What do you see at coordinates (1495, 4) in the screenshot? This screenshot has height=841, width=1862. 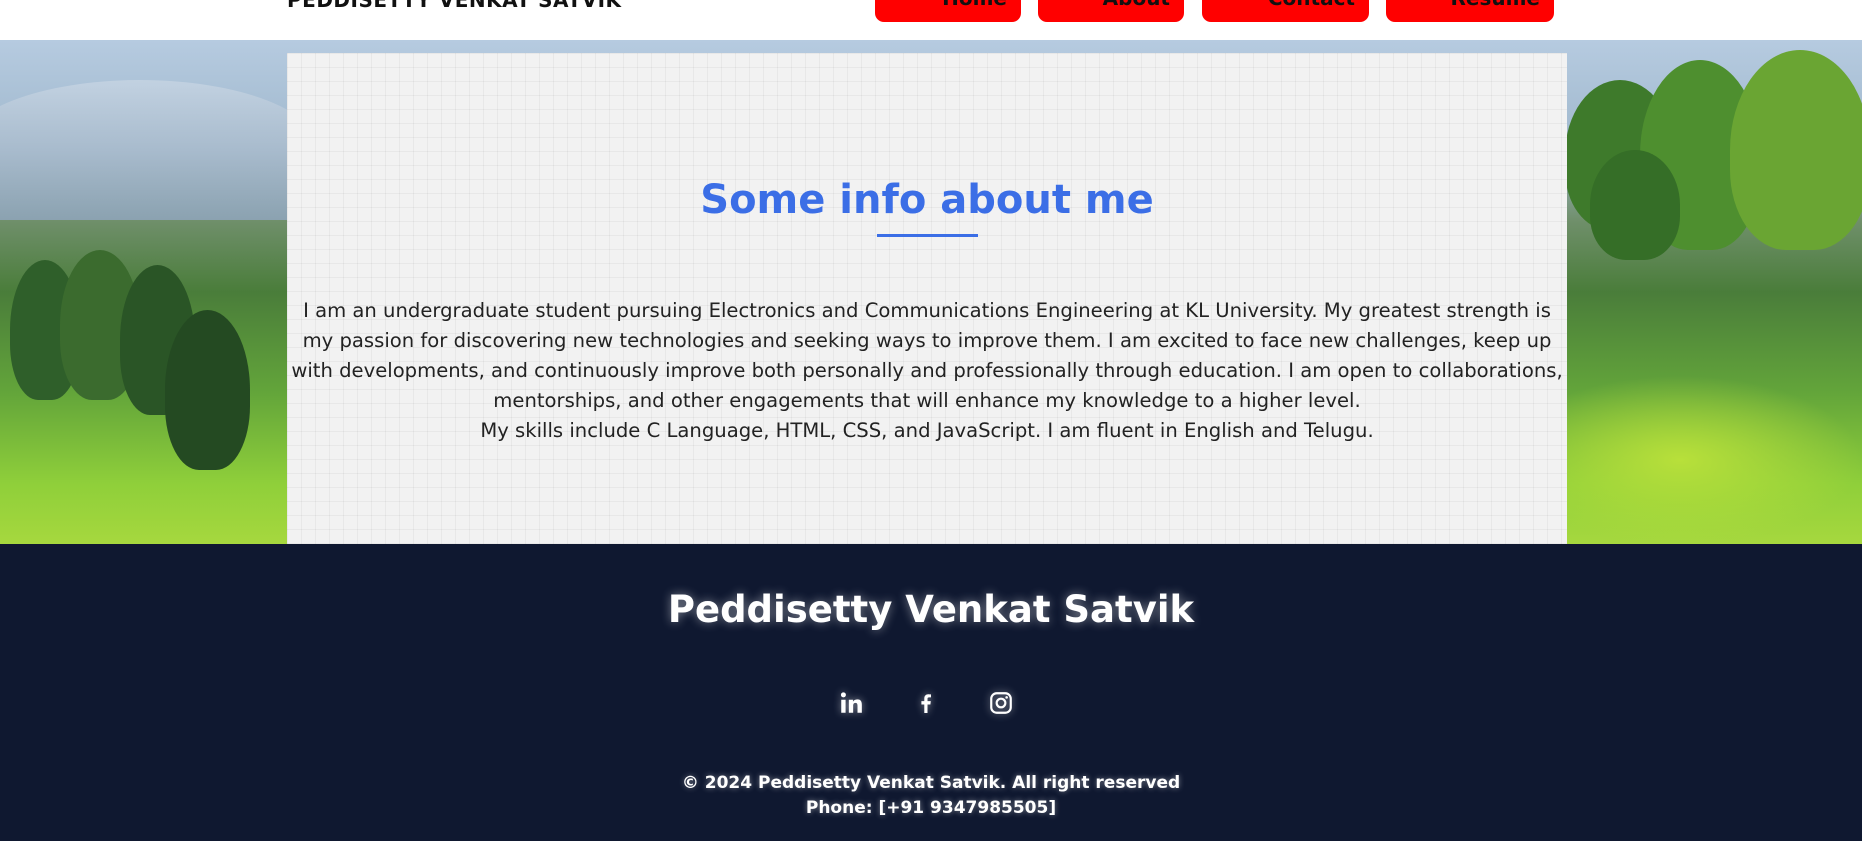 I see `nav-resume-label: Resume` at bounding box center [1495, 4].